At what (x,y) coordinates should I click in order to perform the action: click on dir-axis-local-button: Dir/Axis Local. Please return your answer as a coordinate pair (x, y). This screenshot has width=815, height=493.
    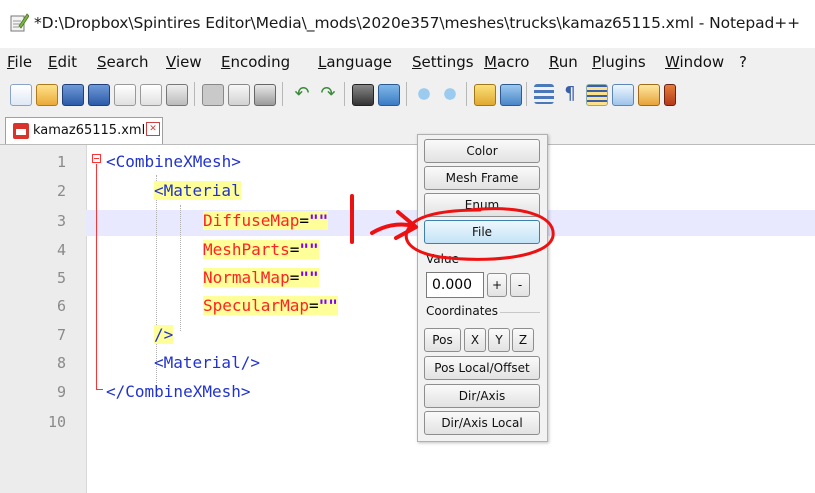
    Looking at the image, I should click on (482, 423).